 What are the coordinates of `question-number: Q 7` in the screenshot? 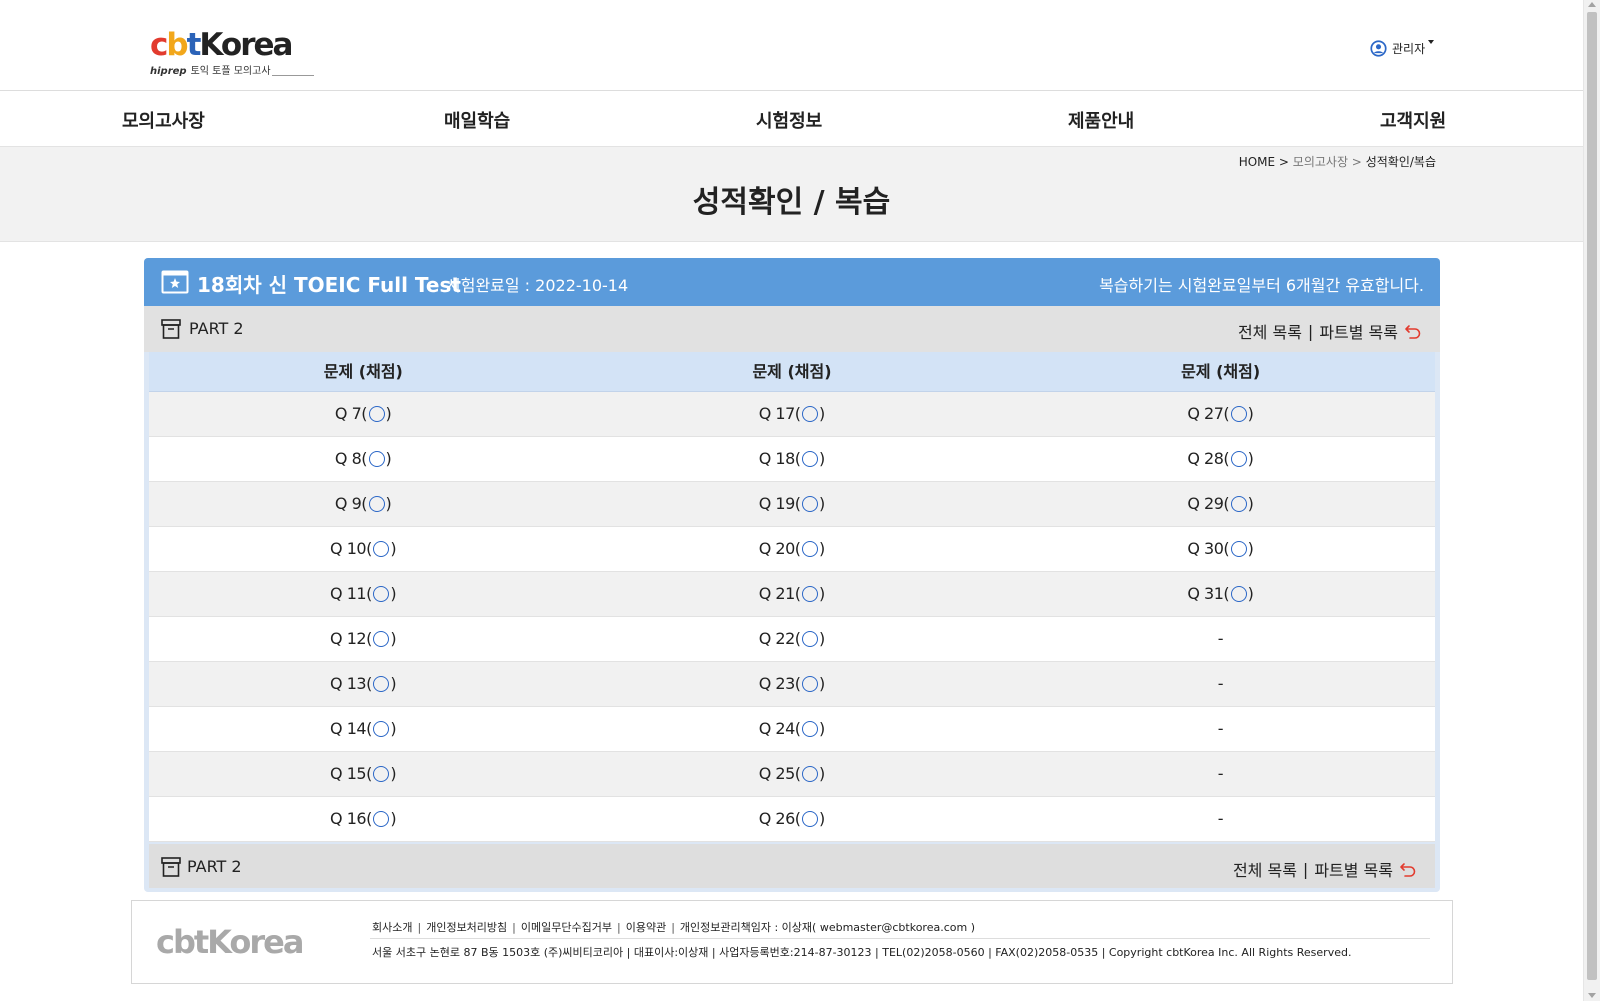 It's located at (348, 414).